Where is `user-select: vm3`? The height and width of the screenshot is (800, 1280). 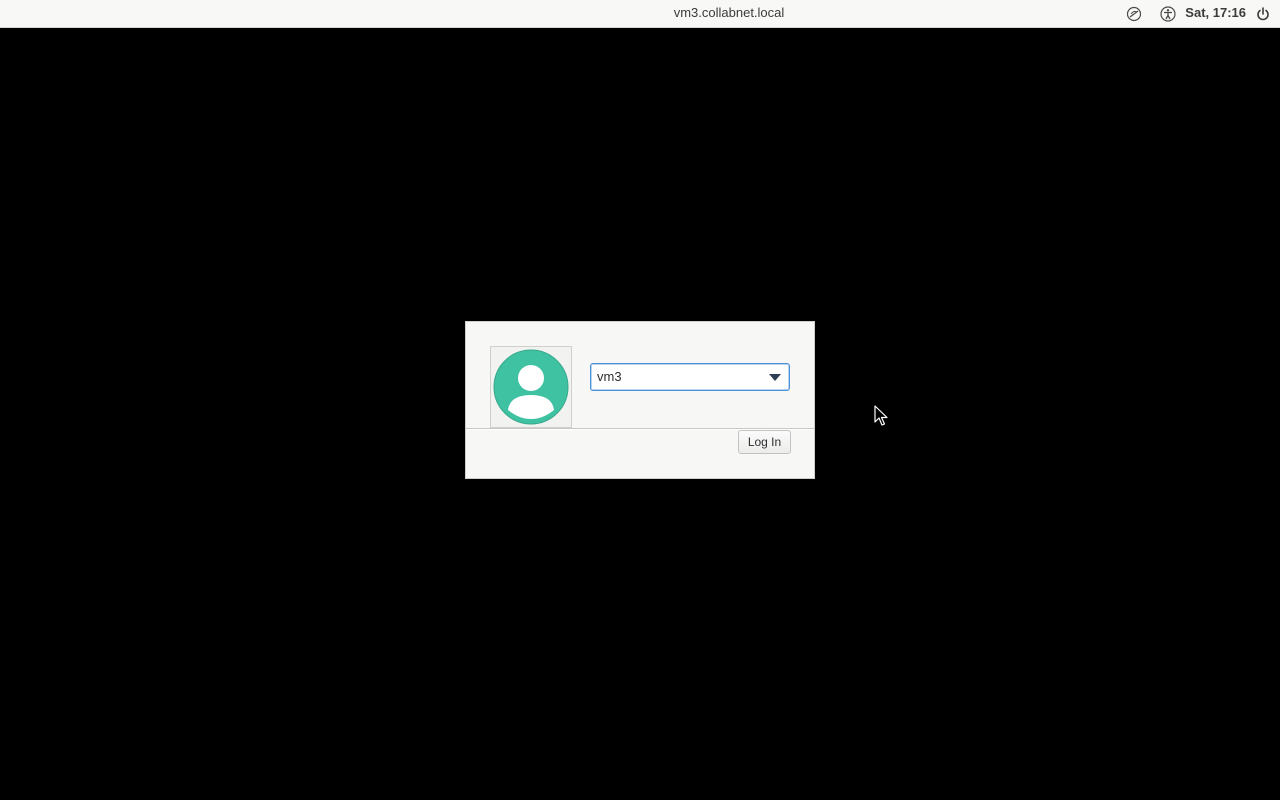 user-select: vm3 is located at coordinates (690, 377).